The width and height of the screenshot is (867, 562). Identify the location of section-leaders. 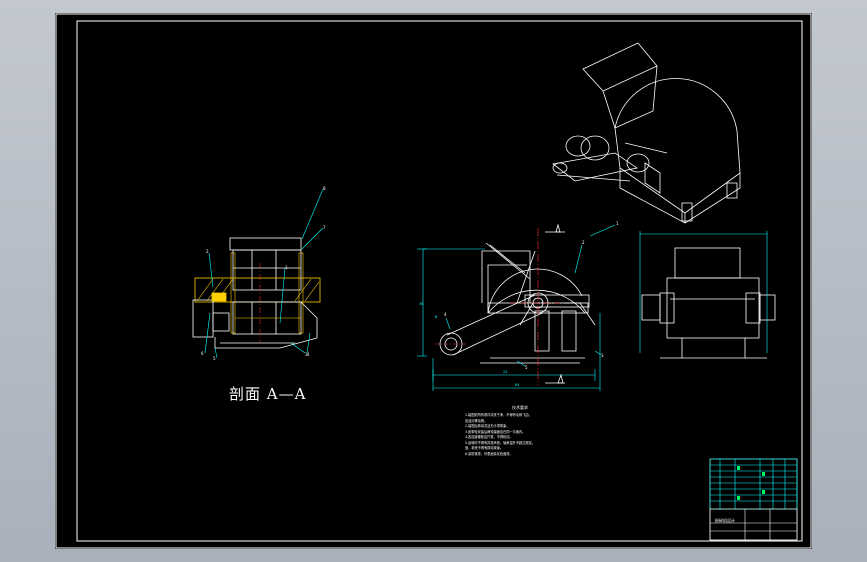
(264, 273).